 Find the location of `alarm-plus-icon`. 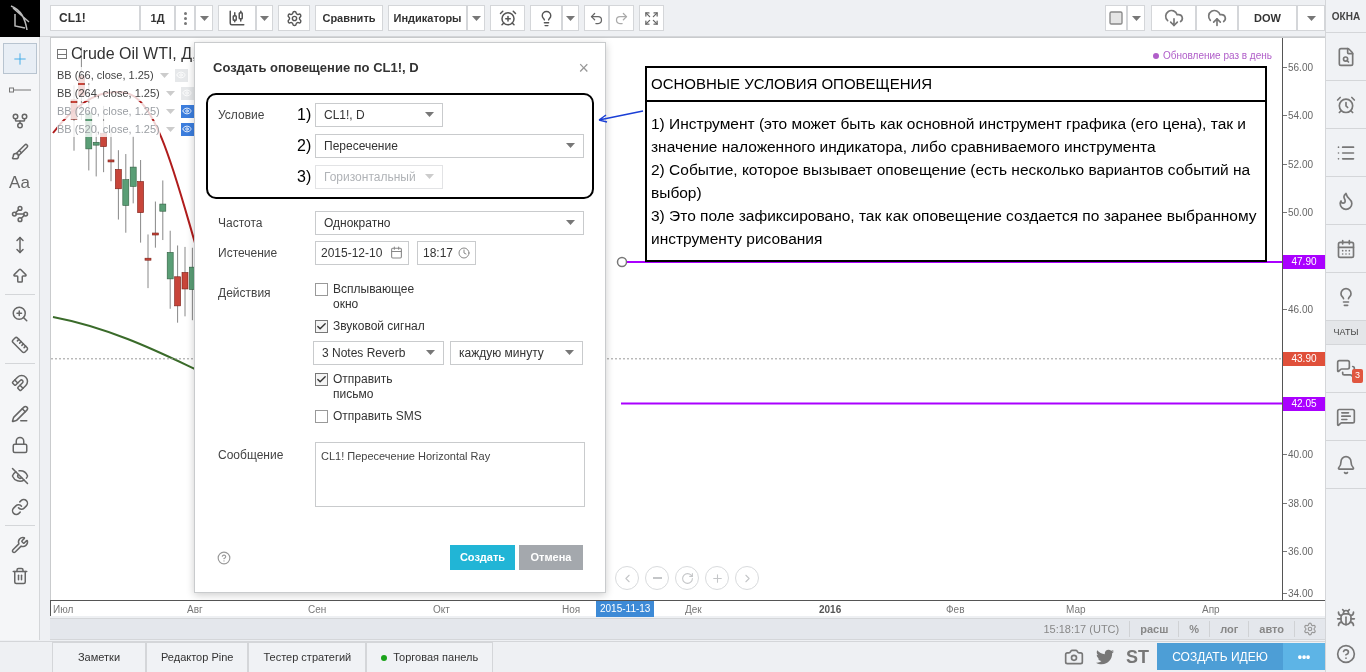

alarm-plus-icon is located at coordinates (507, 18).